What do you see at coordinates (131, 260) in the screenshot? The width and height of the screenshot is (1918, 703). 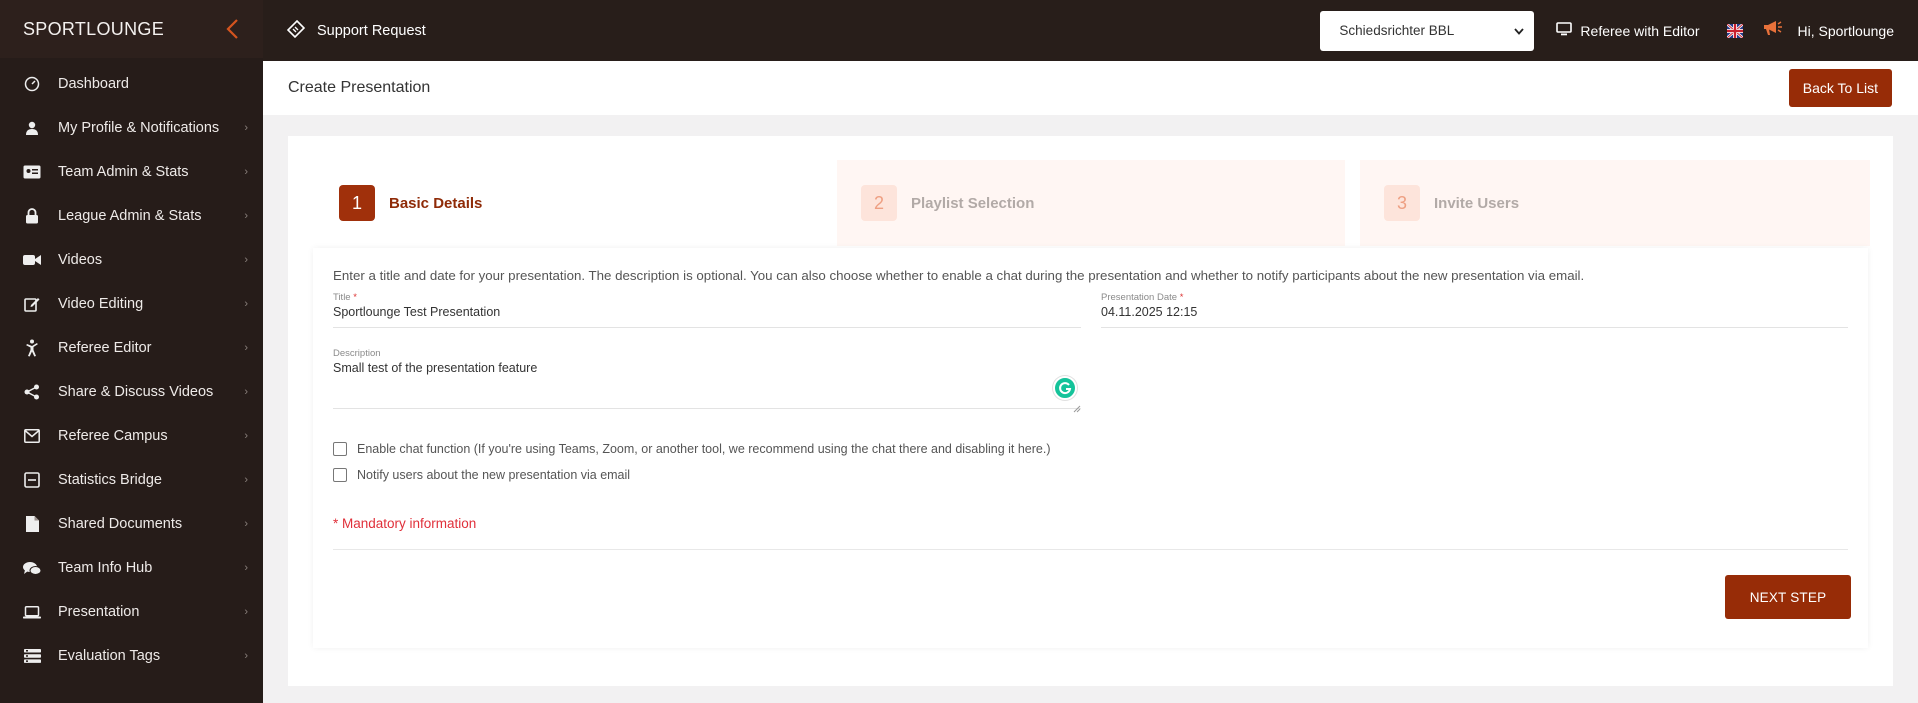 I see `sidebar-item-videos: Videos ›` at bounding box center [131, 260].